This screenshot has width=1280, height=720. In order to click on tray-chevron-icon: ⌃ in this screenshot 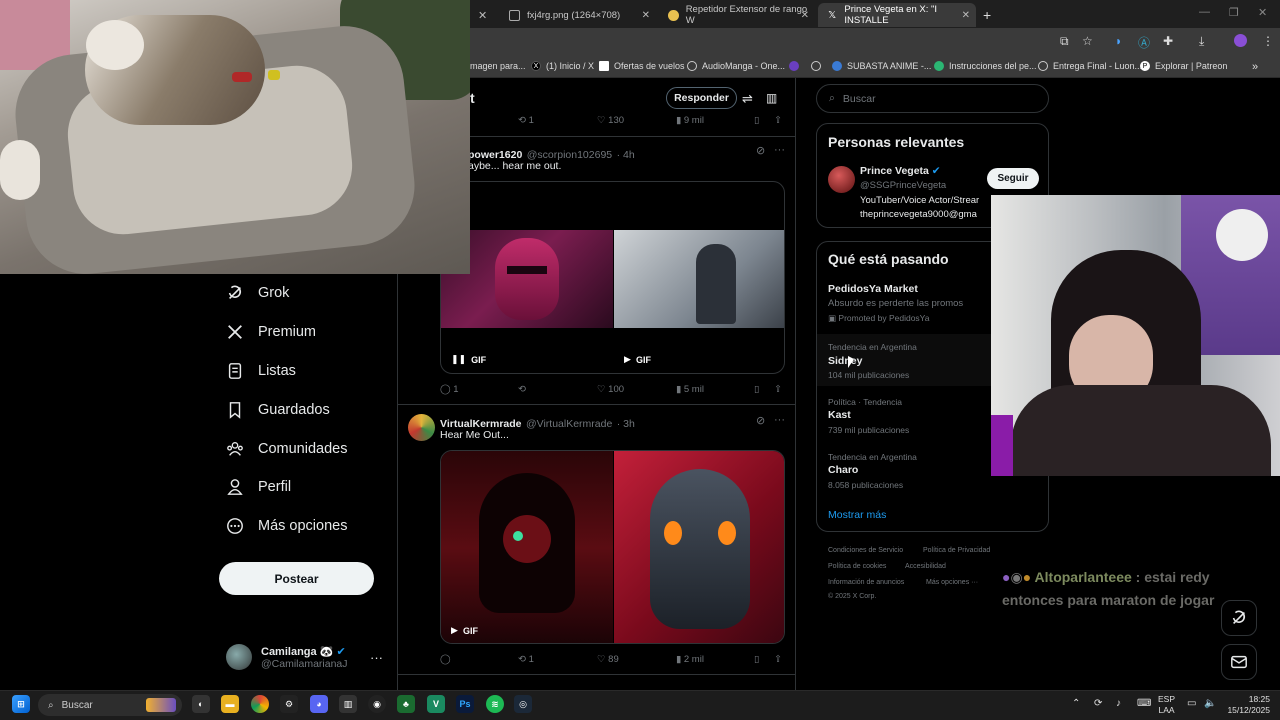, I will do `click(1076, 703)`.